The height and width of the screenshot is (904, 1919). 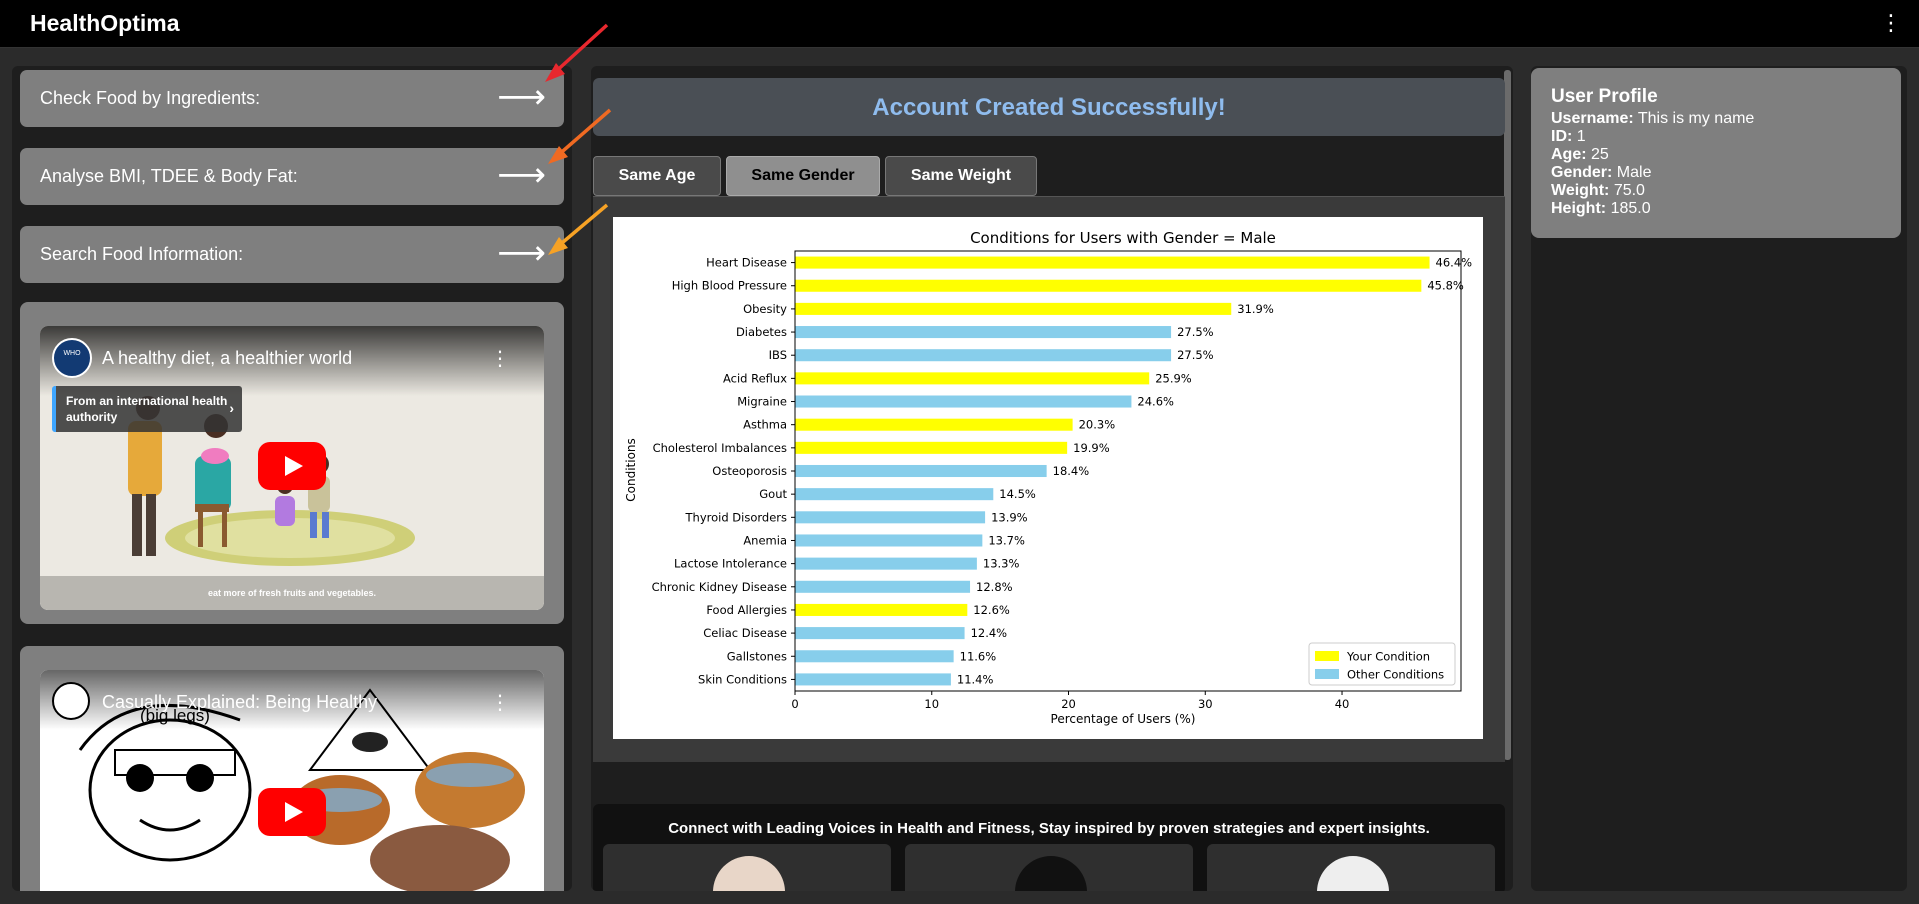 What do you see at coordinates (880, 633) in the screenshot?
I see `bar-celiac-disease` at bounding box center [880, 633].